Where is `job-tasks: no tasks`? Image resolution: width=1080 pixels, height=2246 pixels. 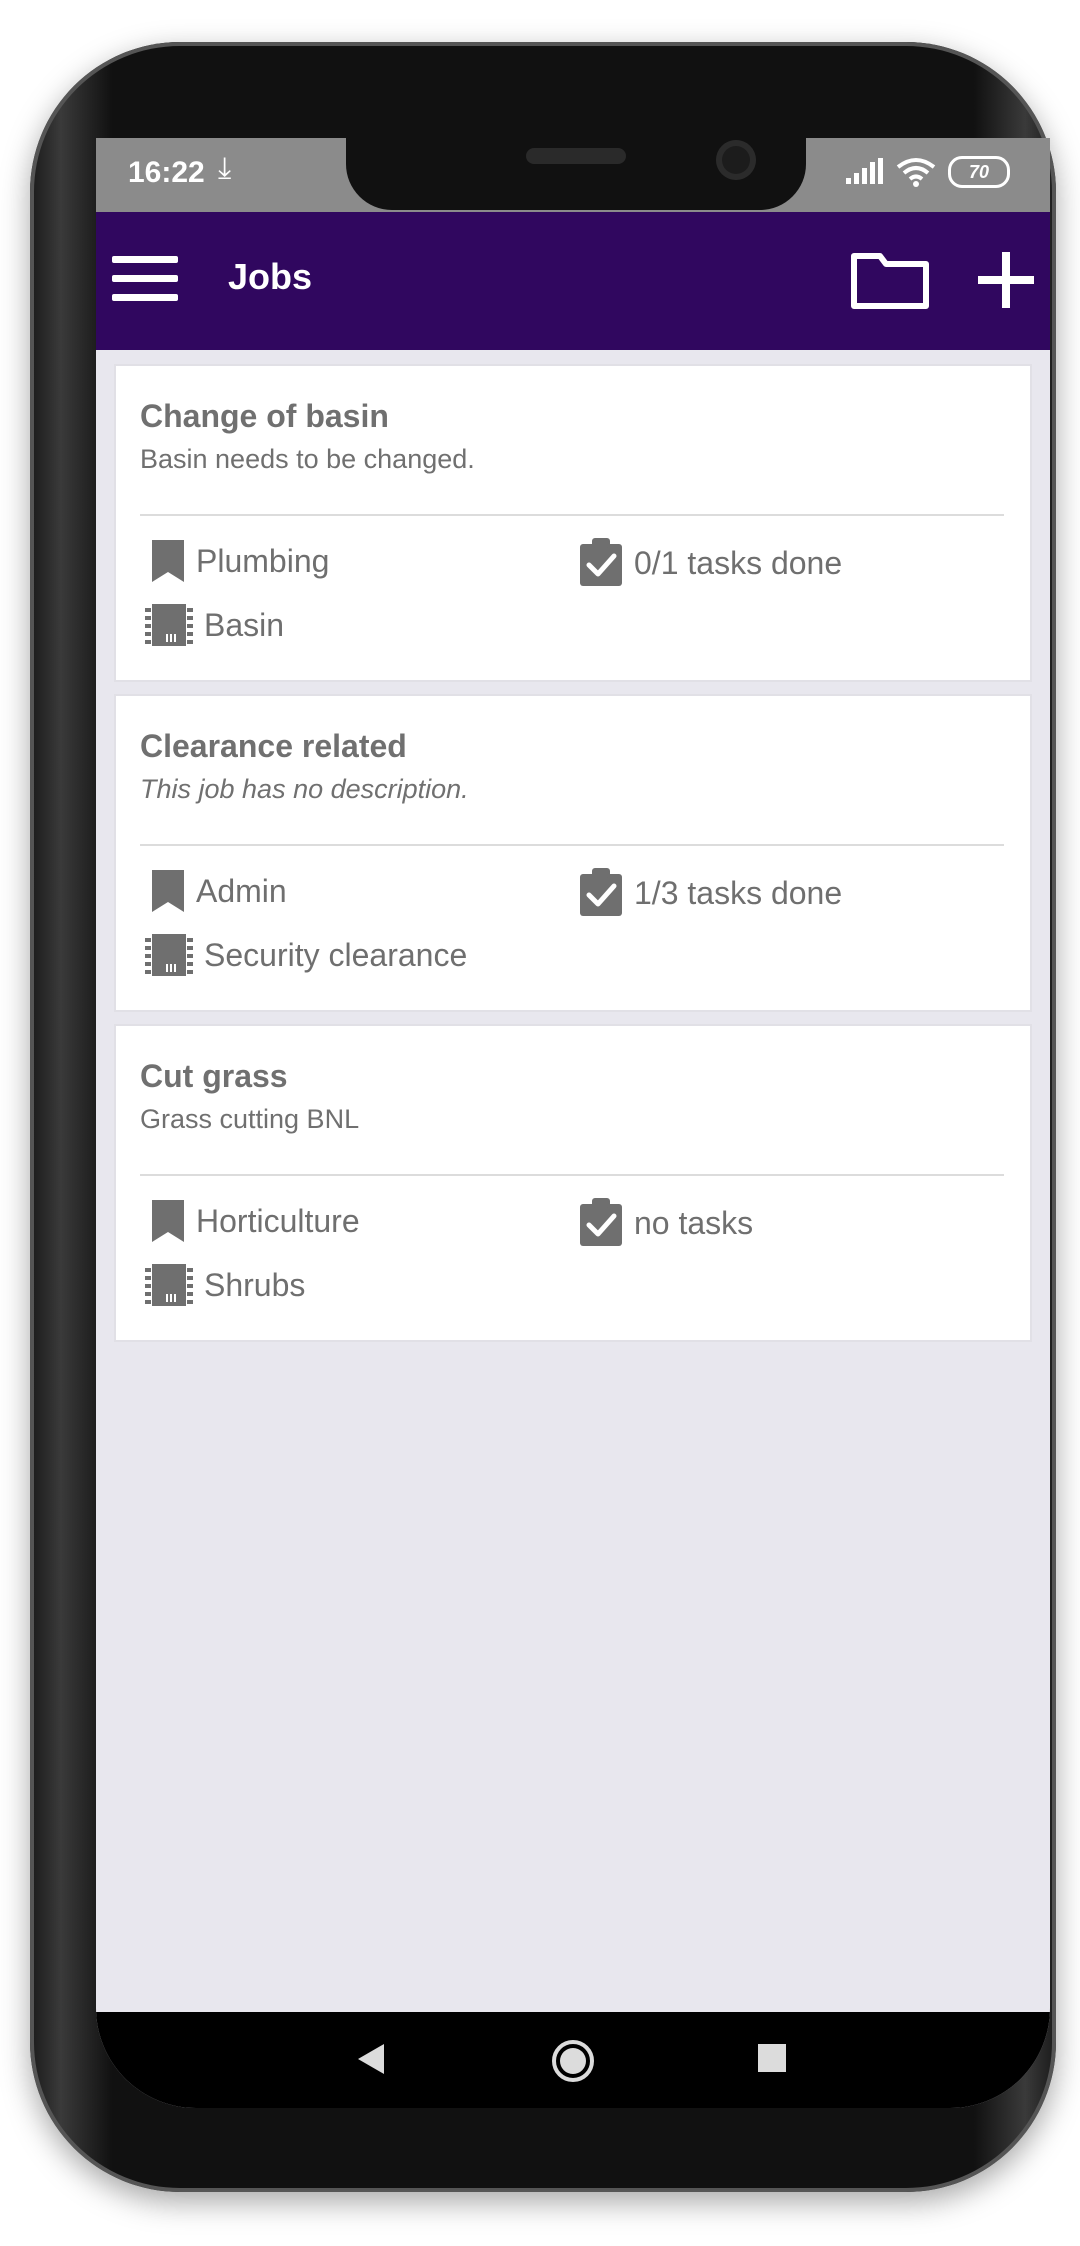 job-tasks: no tasks is located at coordinates (665, 1223).